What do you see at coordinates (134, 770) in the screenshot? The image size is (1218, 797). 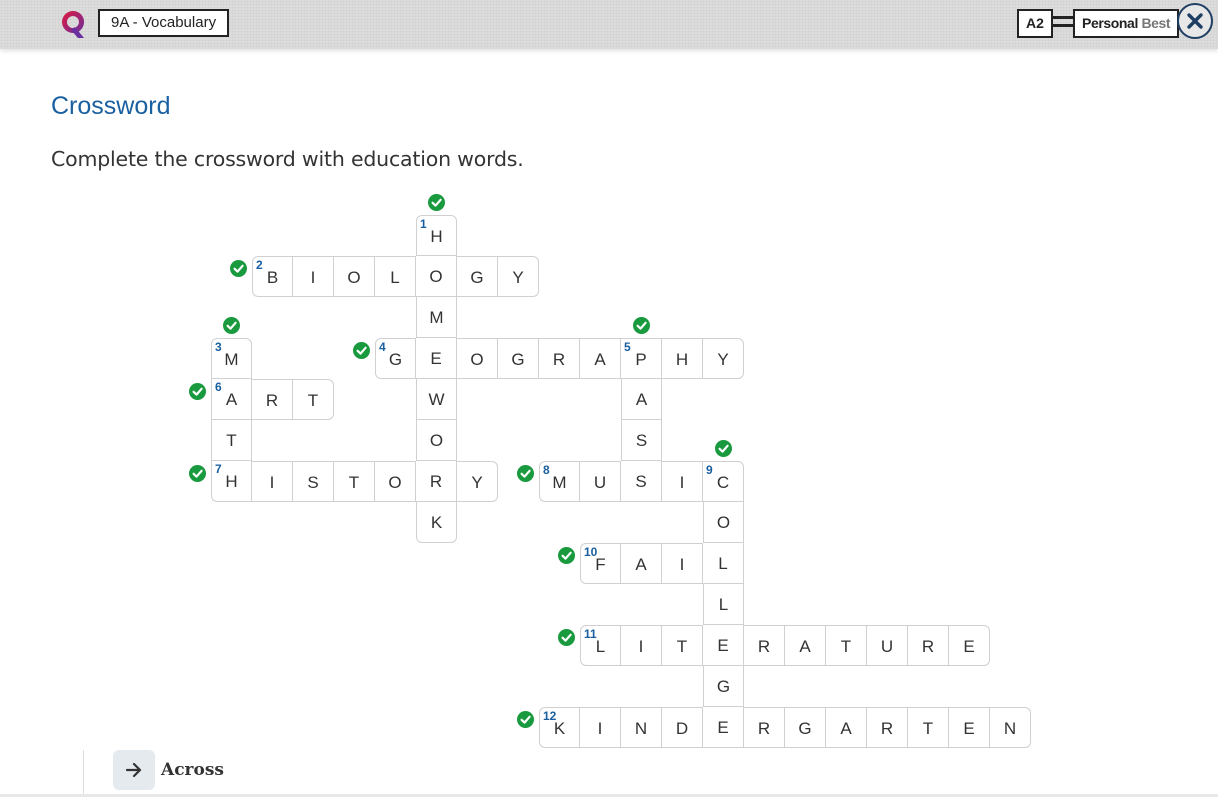 I see `across-clues-button` at bounding box center [134, 770].